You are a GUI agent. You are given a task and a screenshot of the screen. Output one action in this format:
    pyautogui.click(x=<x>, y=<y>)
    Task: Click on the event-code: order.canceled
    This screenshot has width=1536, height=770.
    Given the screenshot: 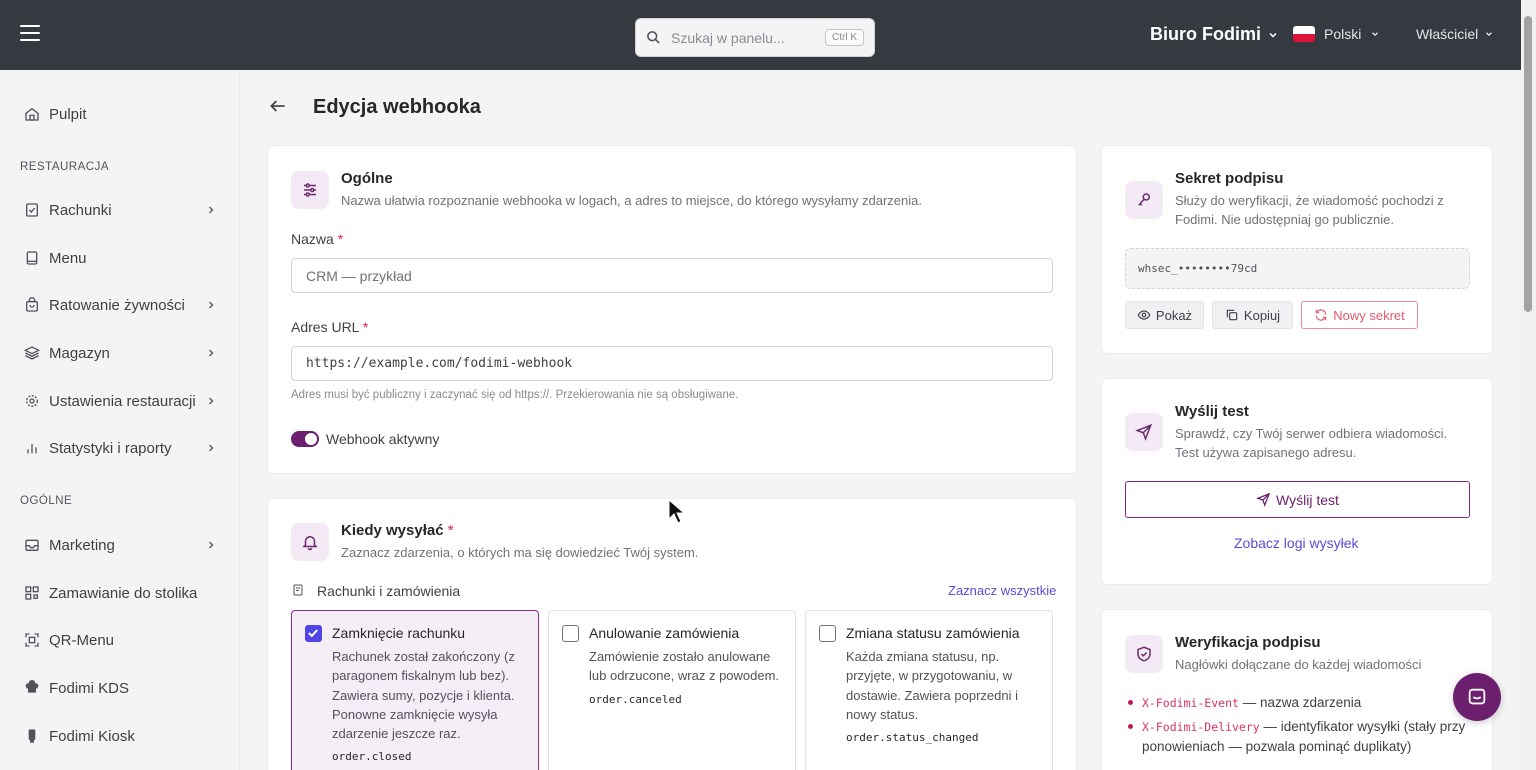 What is the action you would take?
    pyautogui.click(x=635, y=699)
    